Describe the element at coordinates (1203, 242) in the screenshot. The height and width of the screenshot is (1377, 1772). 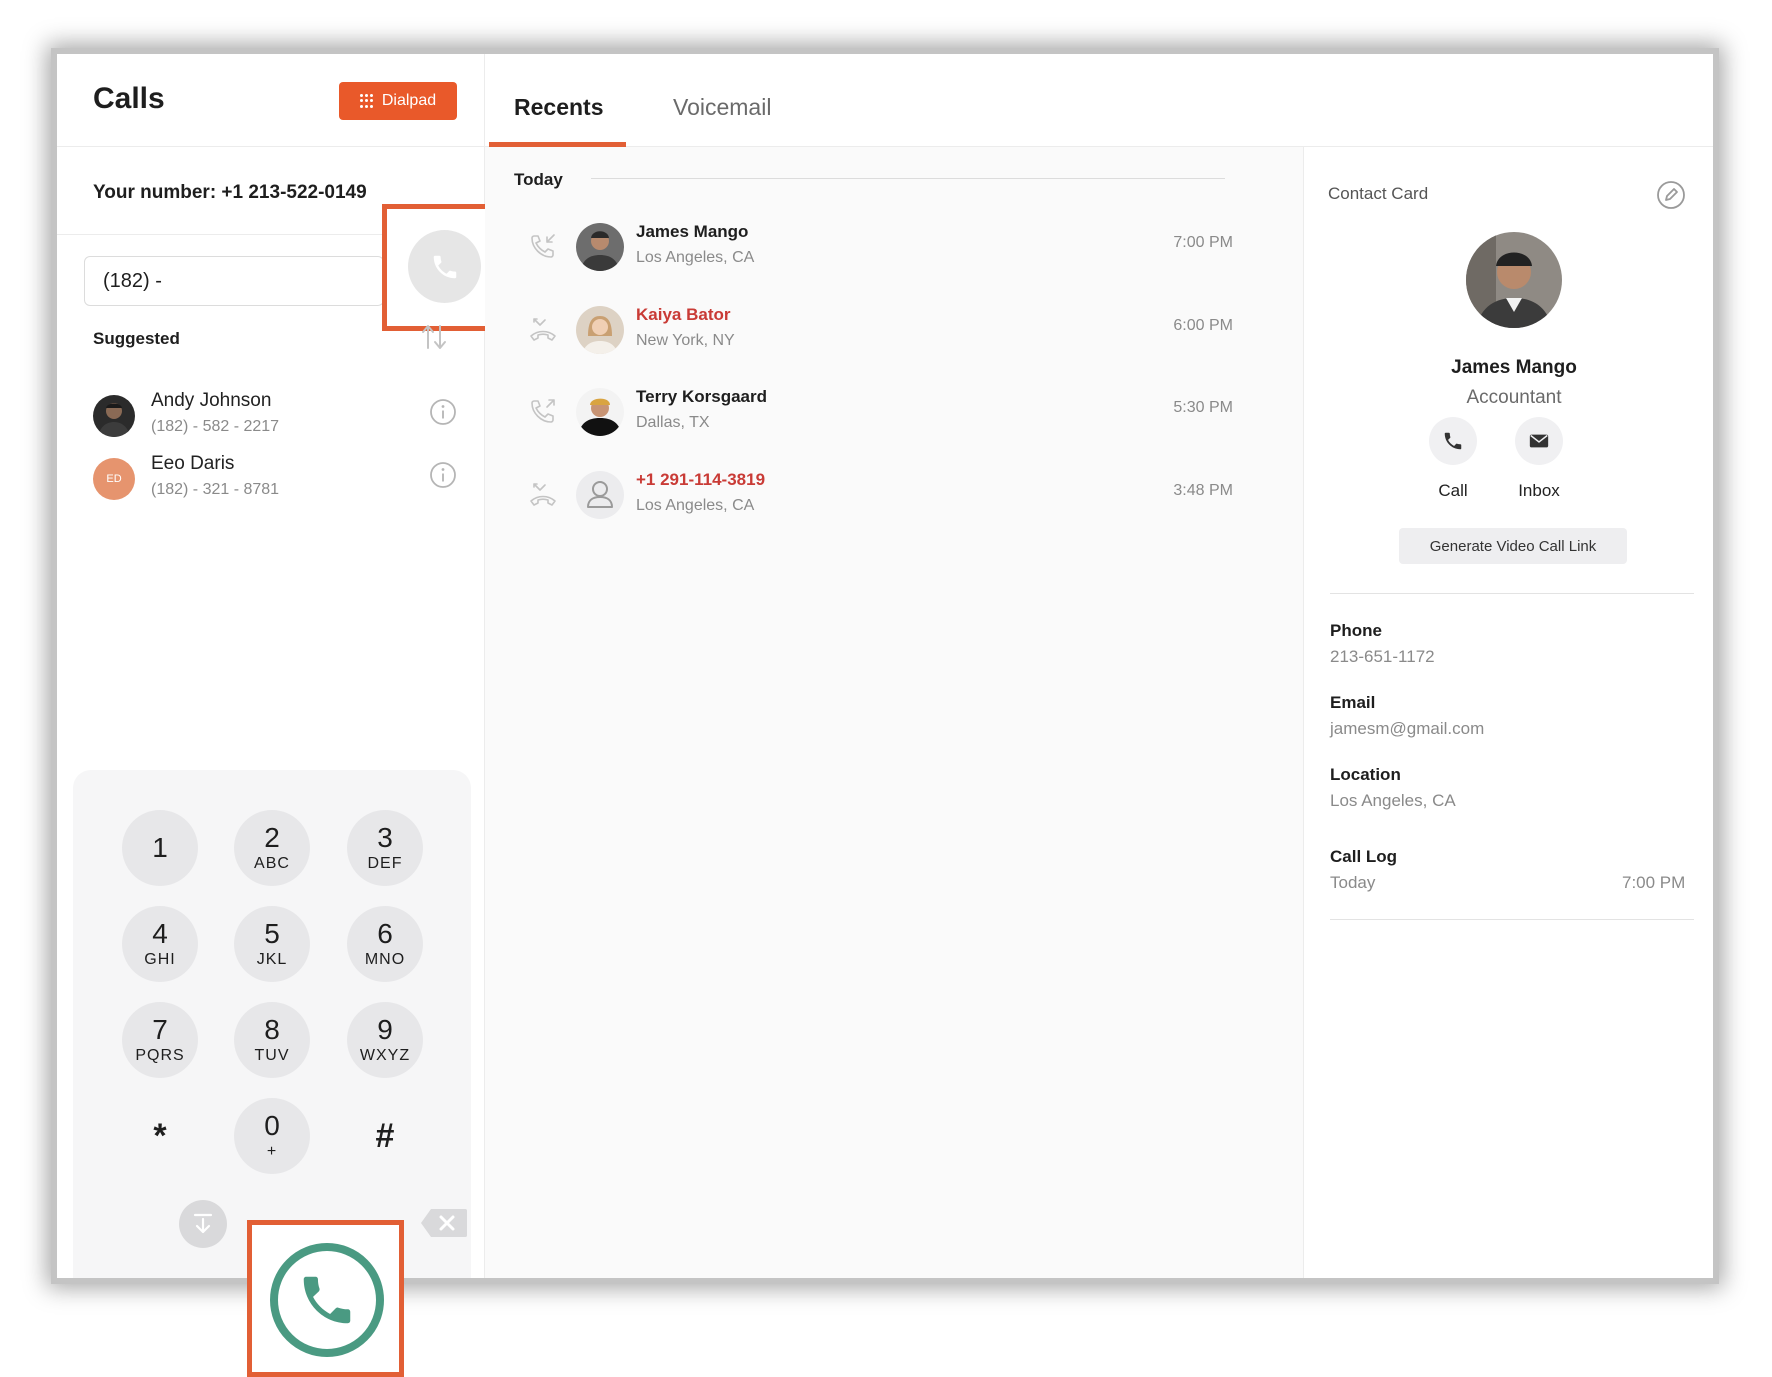
I see `call-time: 7:00 PM` at that location.